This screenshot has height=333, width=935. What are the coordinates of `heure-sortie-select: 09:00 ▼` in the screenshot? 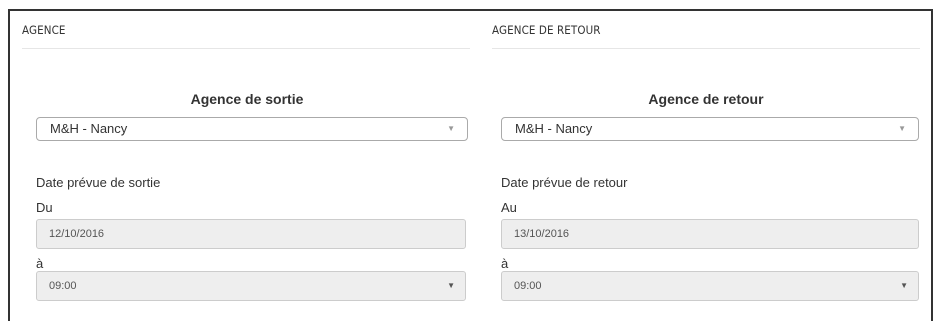 It's located at (251, 286).